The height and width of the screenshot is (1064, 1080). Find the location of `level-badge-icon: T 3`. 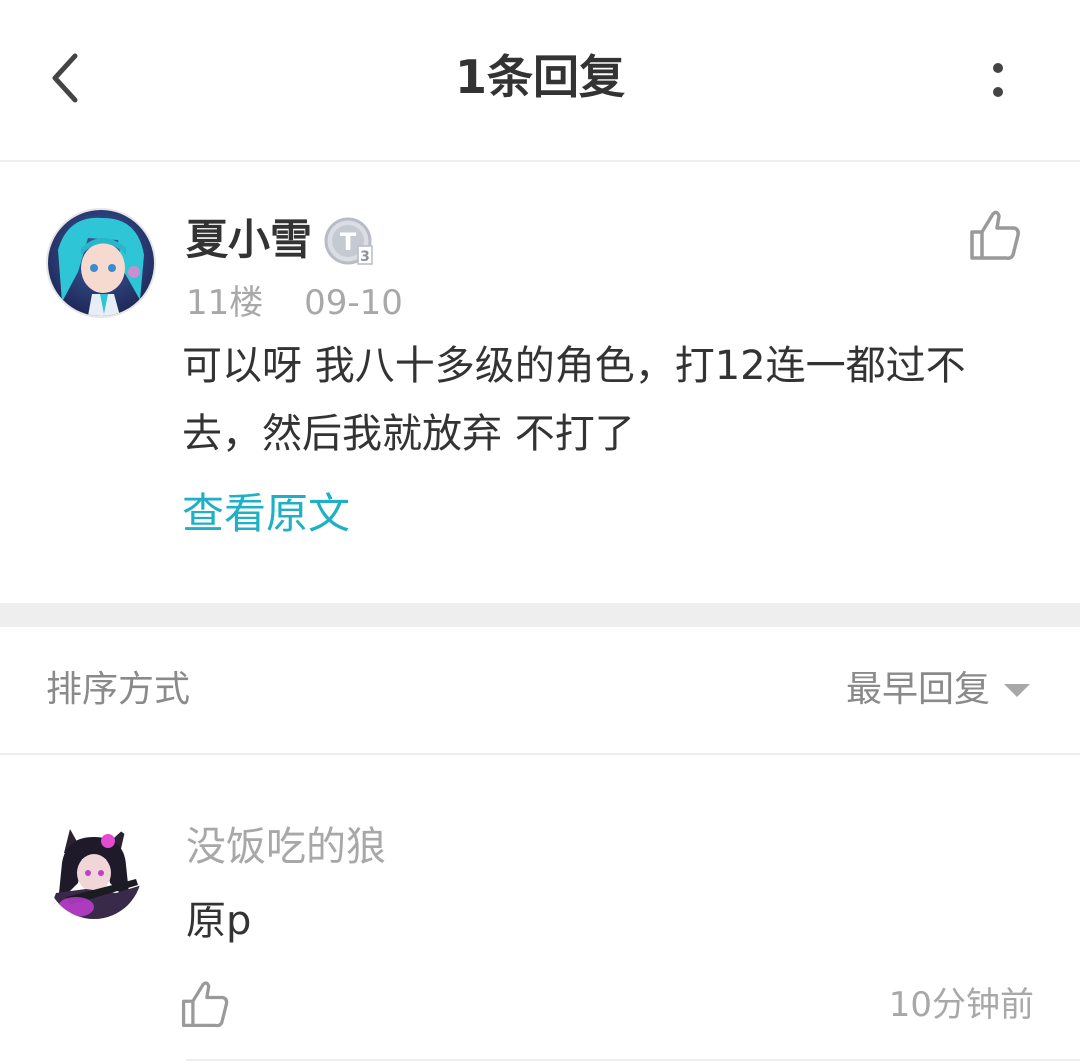

level-badge-icon: T 3 is located at coordinates (348, 241).